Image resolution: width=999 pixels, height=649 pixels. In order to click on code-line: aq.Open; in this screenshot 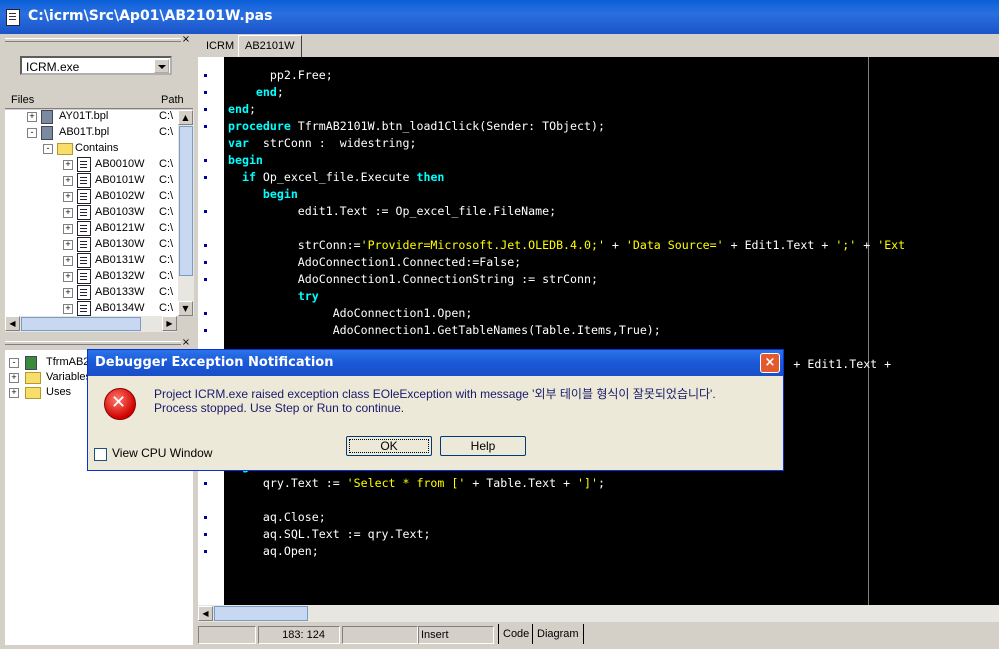, I will do `click(273, 551)`.